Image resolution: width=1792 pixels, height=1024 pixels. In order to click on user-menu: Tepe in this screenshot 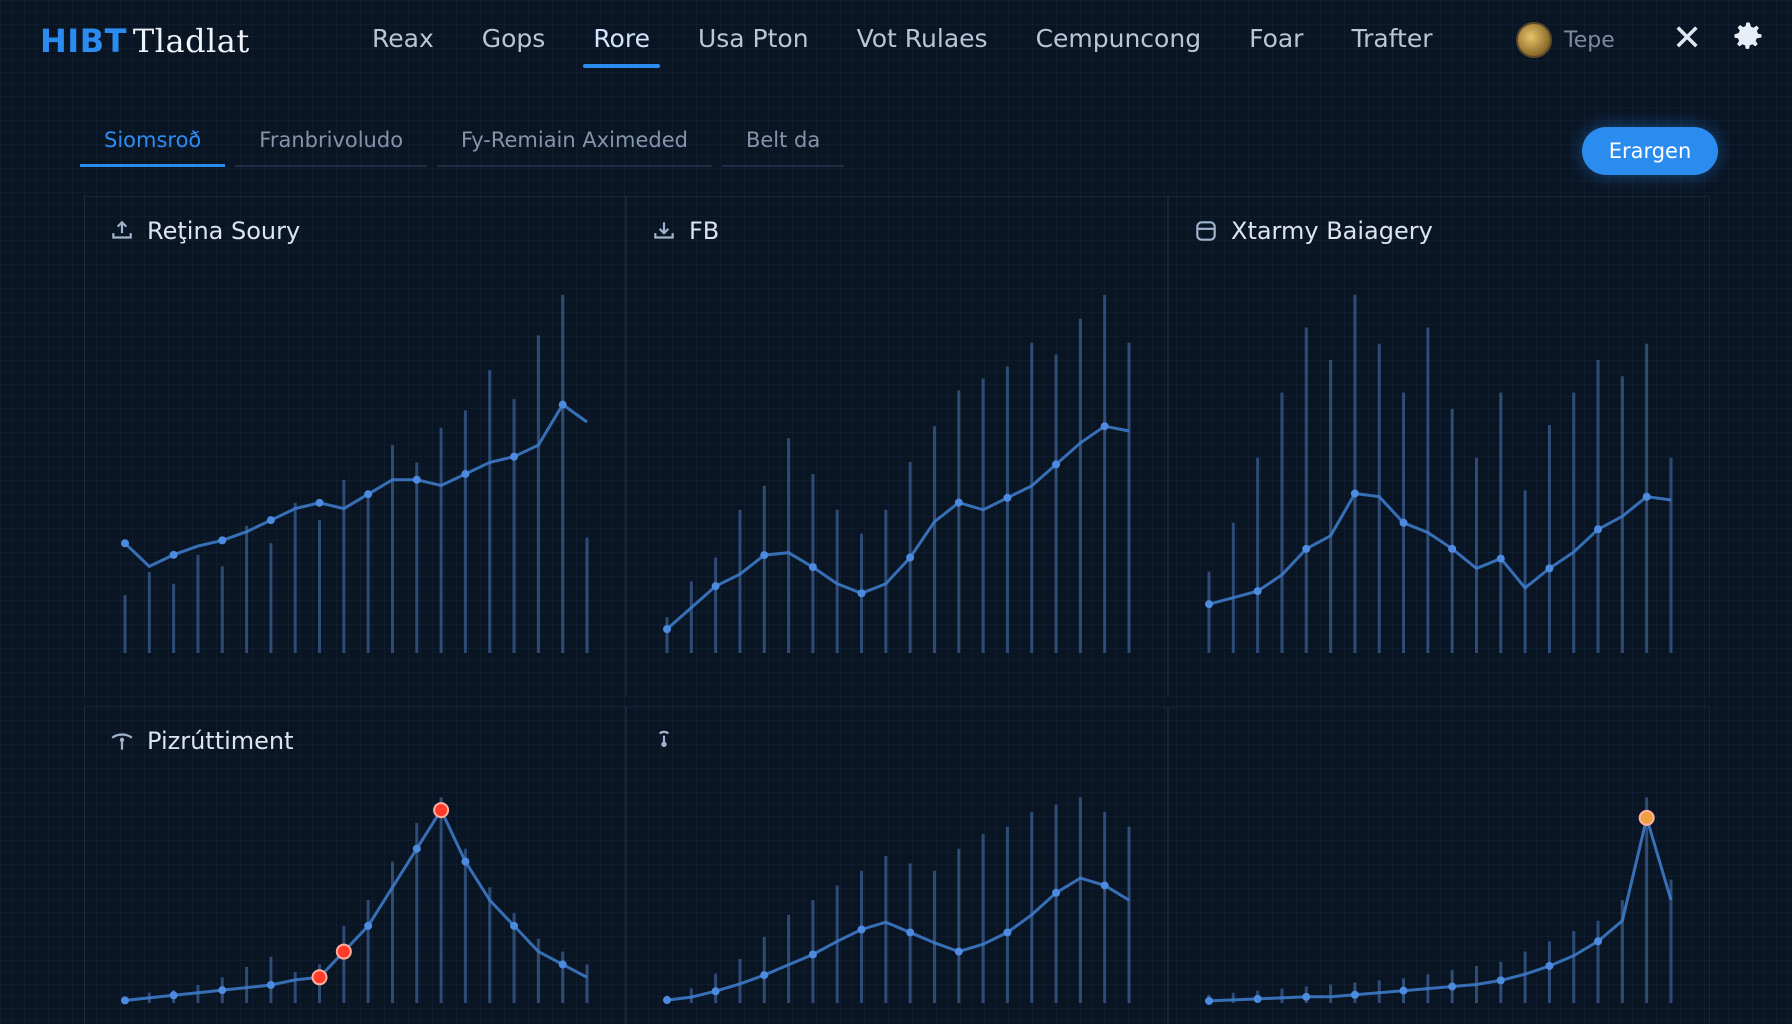, I will do `click(1565, 40)`.